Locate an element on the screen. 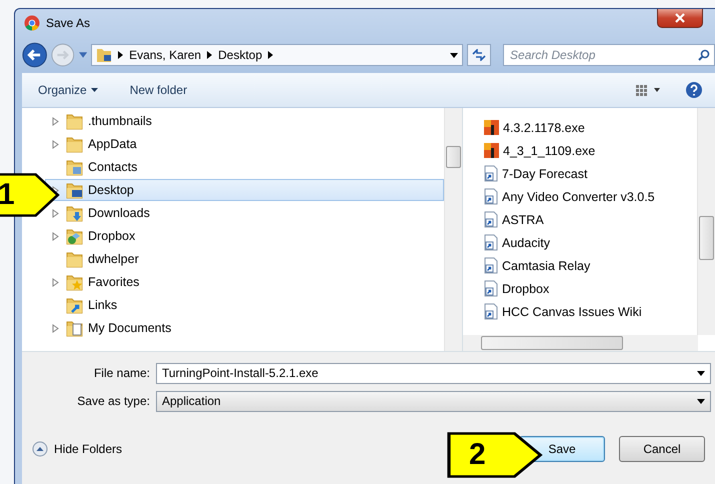 This screenshot has height=484, width=715. file-item: 4.3.2.1178.exe is located at coordinates (590, 127).